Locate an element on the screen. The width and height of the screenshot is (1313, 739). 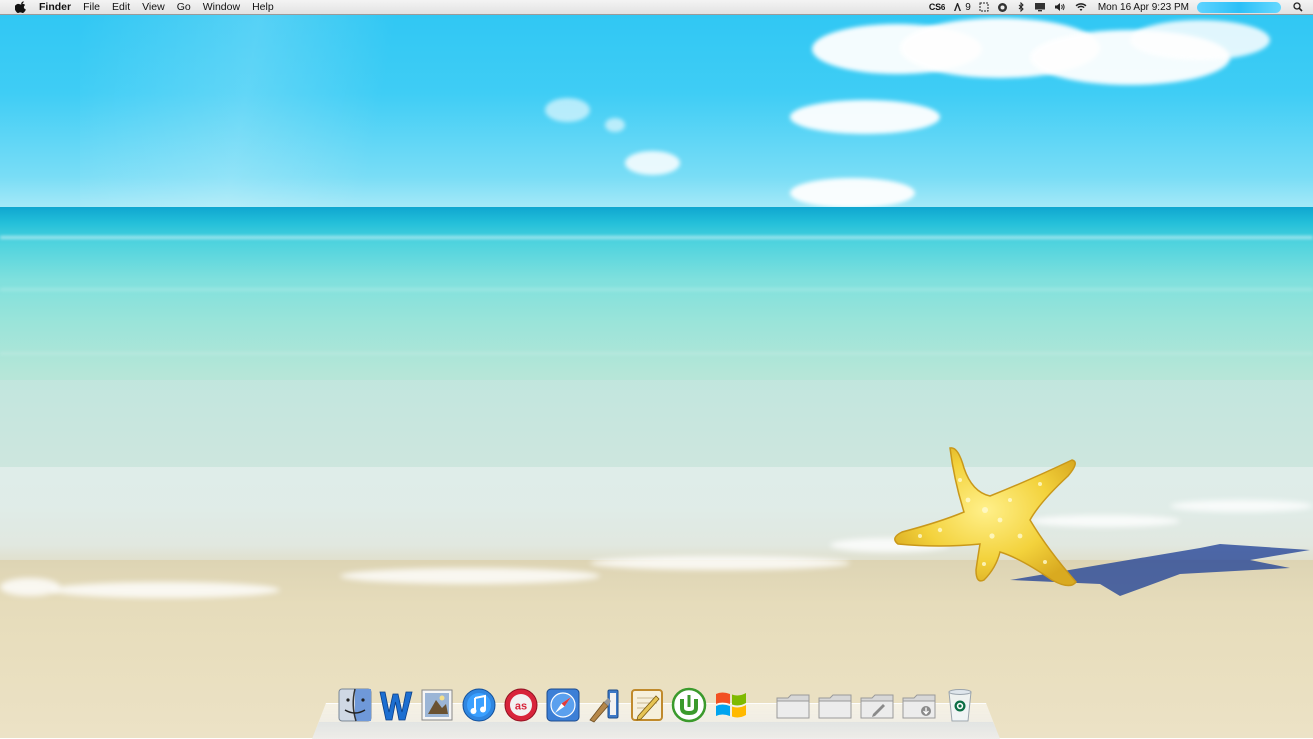
paintbrush-icon is located at coordinates (604, 706).